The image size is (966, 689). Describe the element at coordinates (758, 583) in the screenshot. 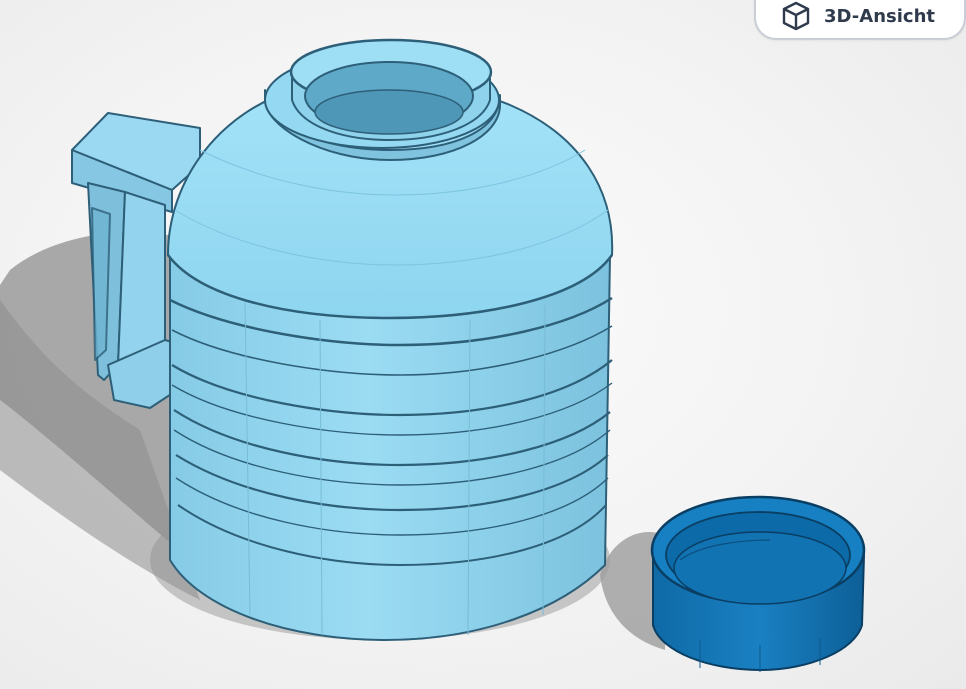

I see `cap` at that location.